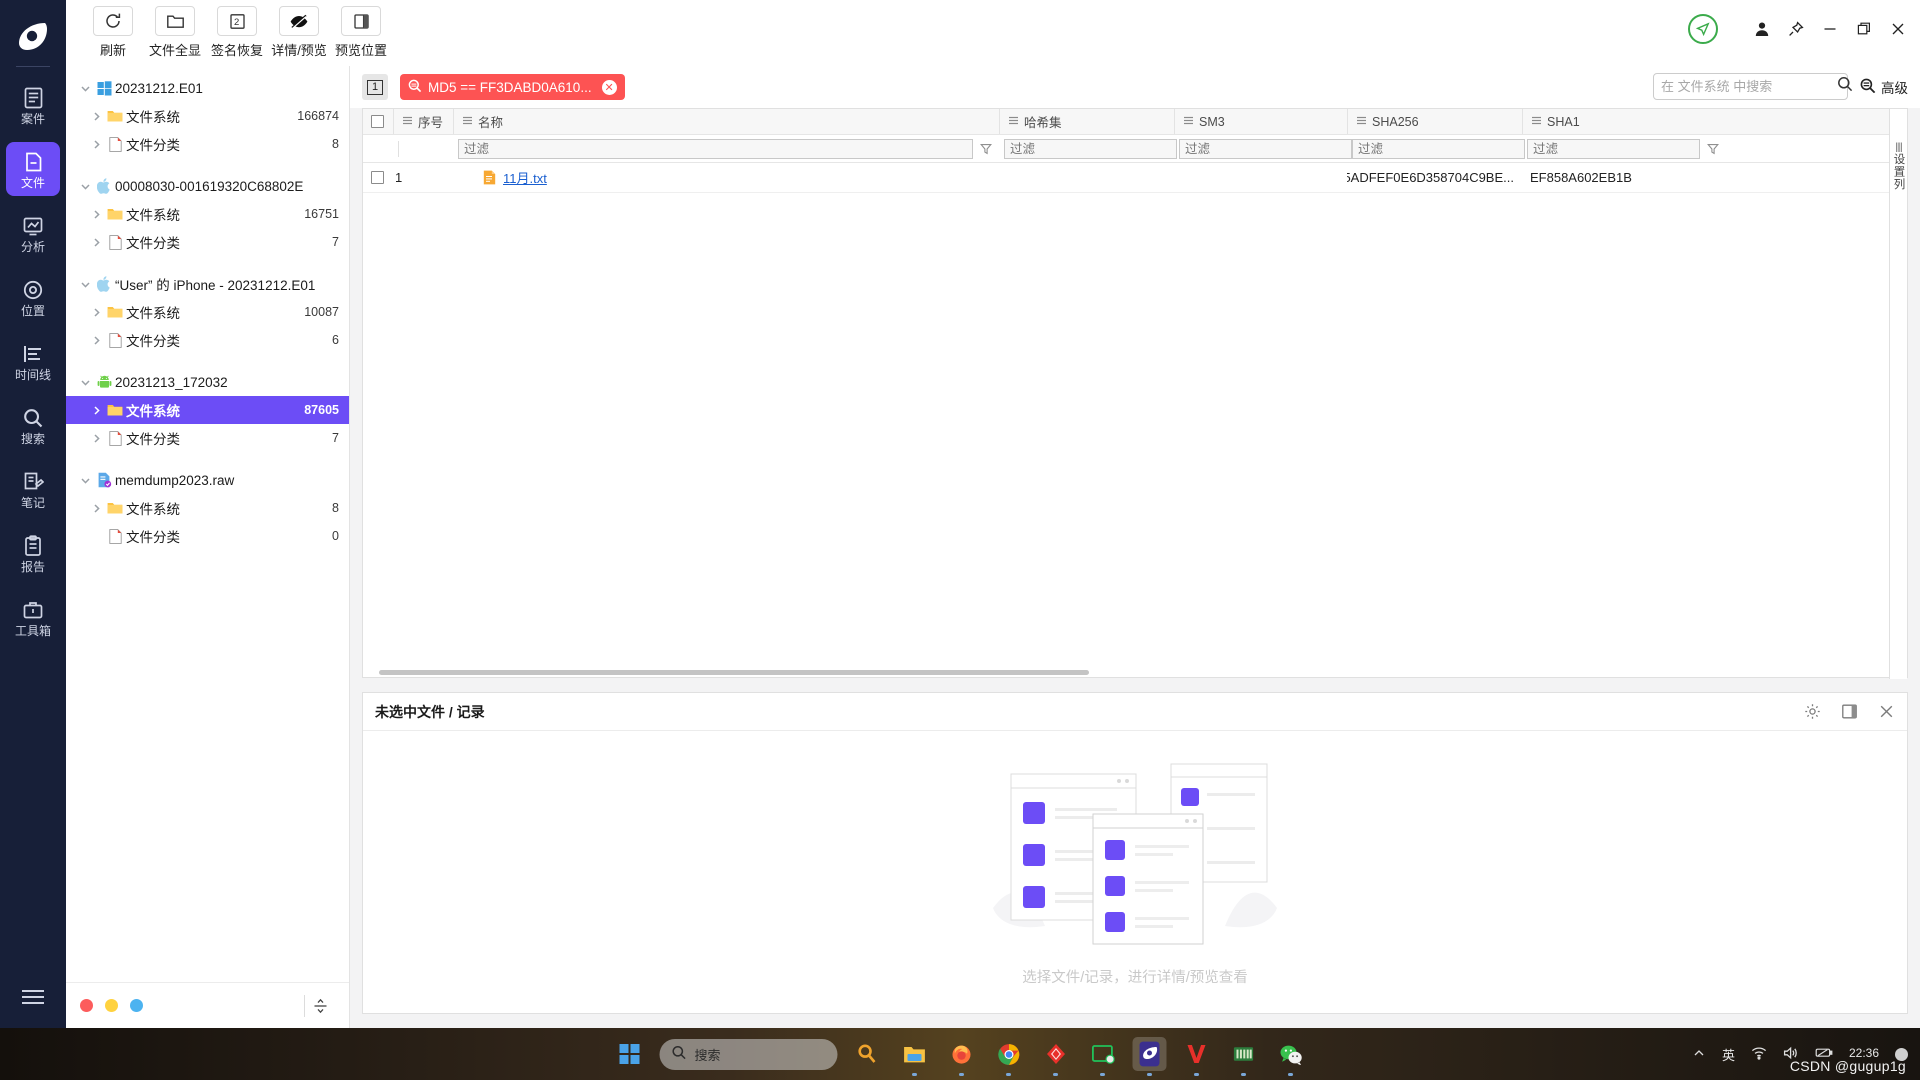 The width and height of the screenshot is (1920, 1080). What do you see at coordinates (207, 508) in the screenshot?
I see `tree-child-item: 文件系统 8` at bounding box center [207, 508].